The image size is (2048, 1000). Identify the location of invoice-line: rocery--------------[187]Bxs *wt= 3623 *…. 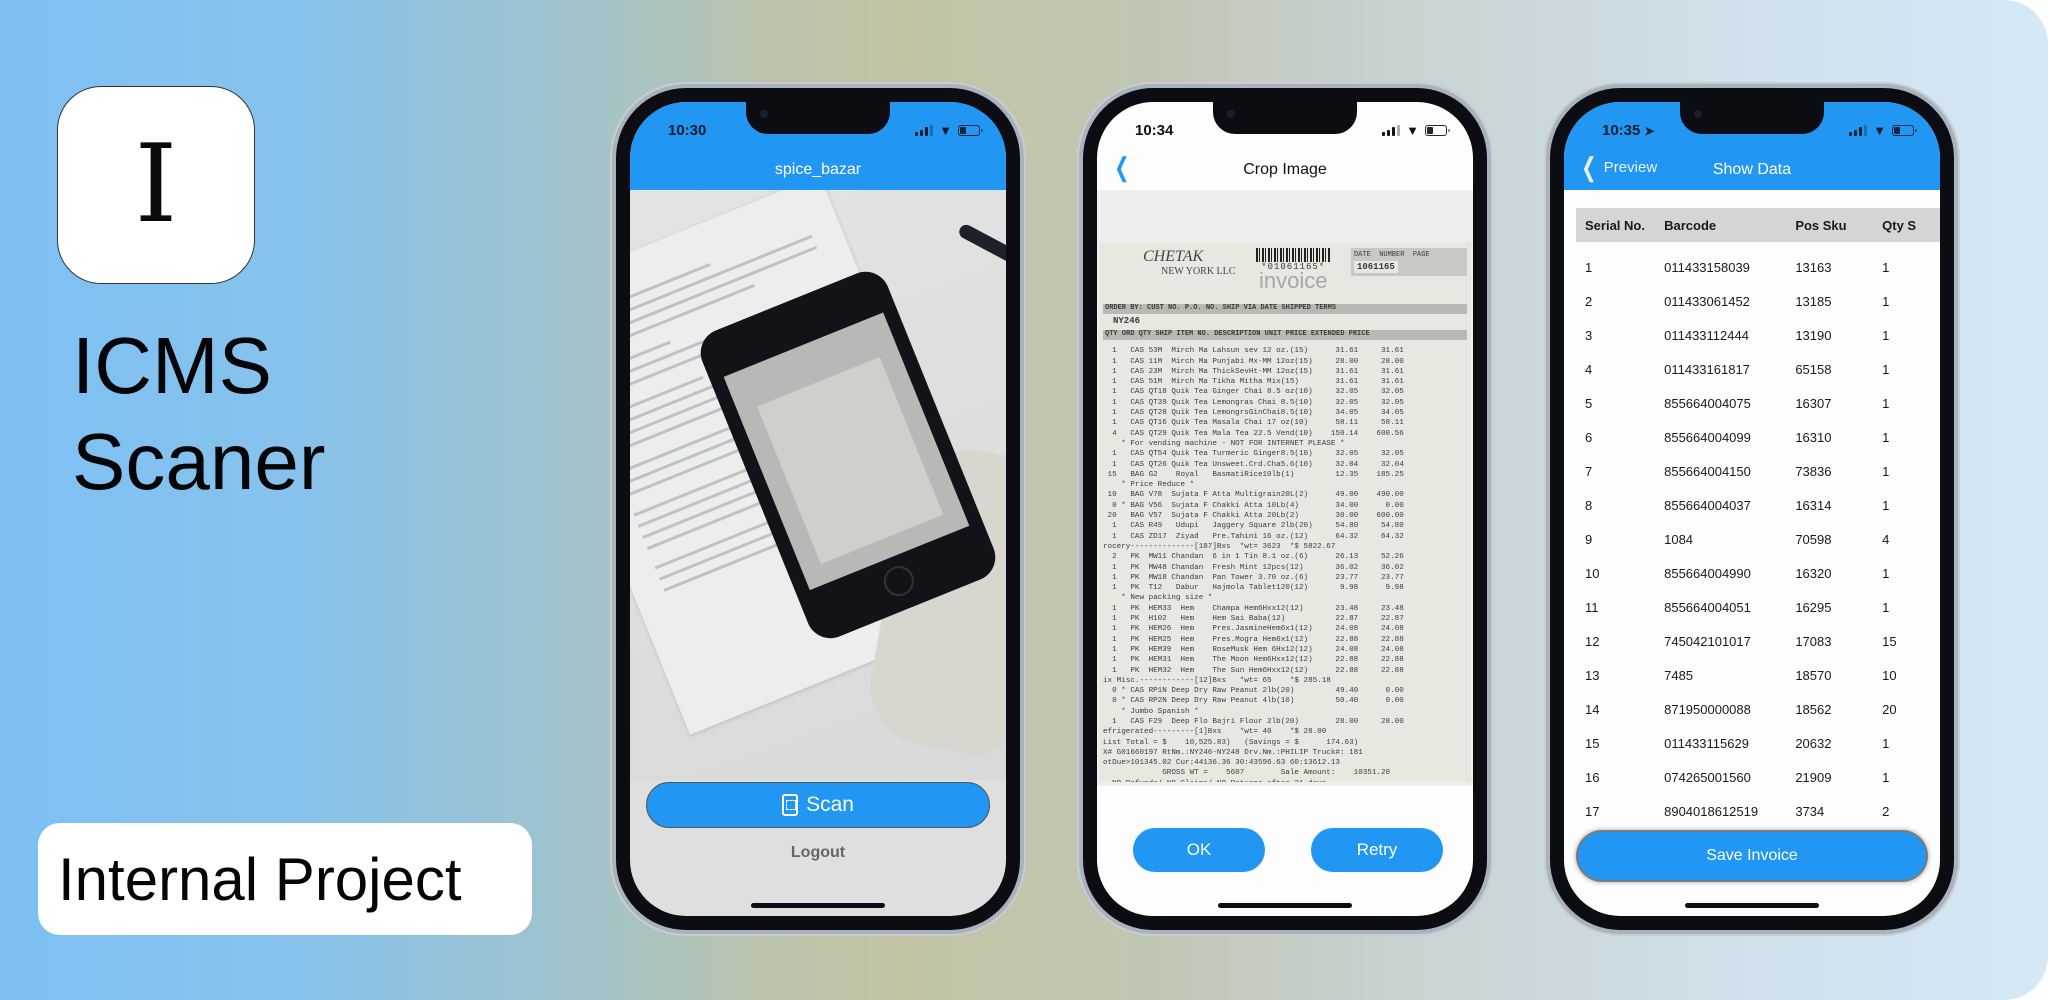
(1219, 546).